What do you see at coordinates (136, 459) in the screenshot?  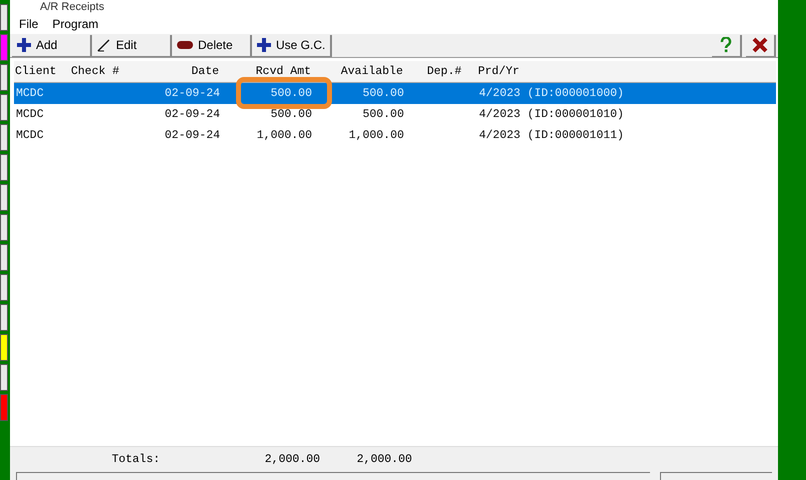 I see `totals-label: Totals:` at bounding box center [136, 459].